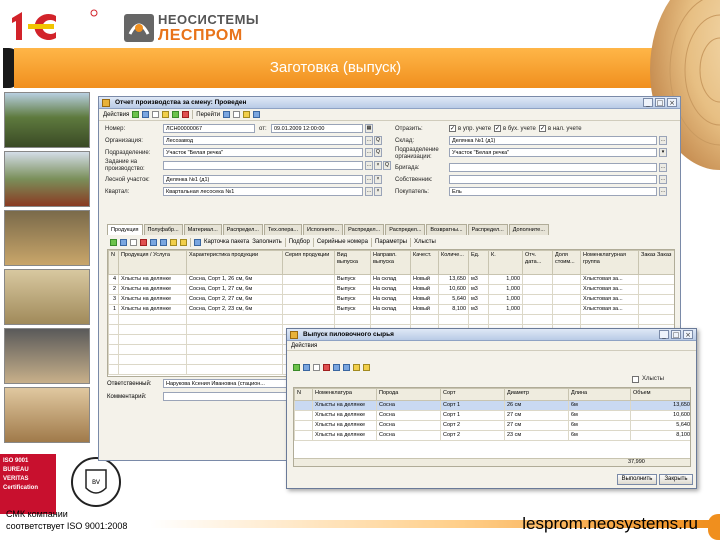 The width and height of the screenshot is (720, 540). What do you see at coordinates (263, 140) in the screenshot?
I see `organization-field: Лесозавод` at bounding box center [263, 140].